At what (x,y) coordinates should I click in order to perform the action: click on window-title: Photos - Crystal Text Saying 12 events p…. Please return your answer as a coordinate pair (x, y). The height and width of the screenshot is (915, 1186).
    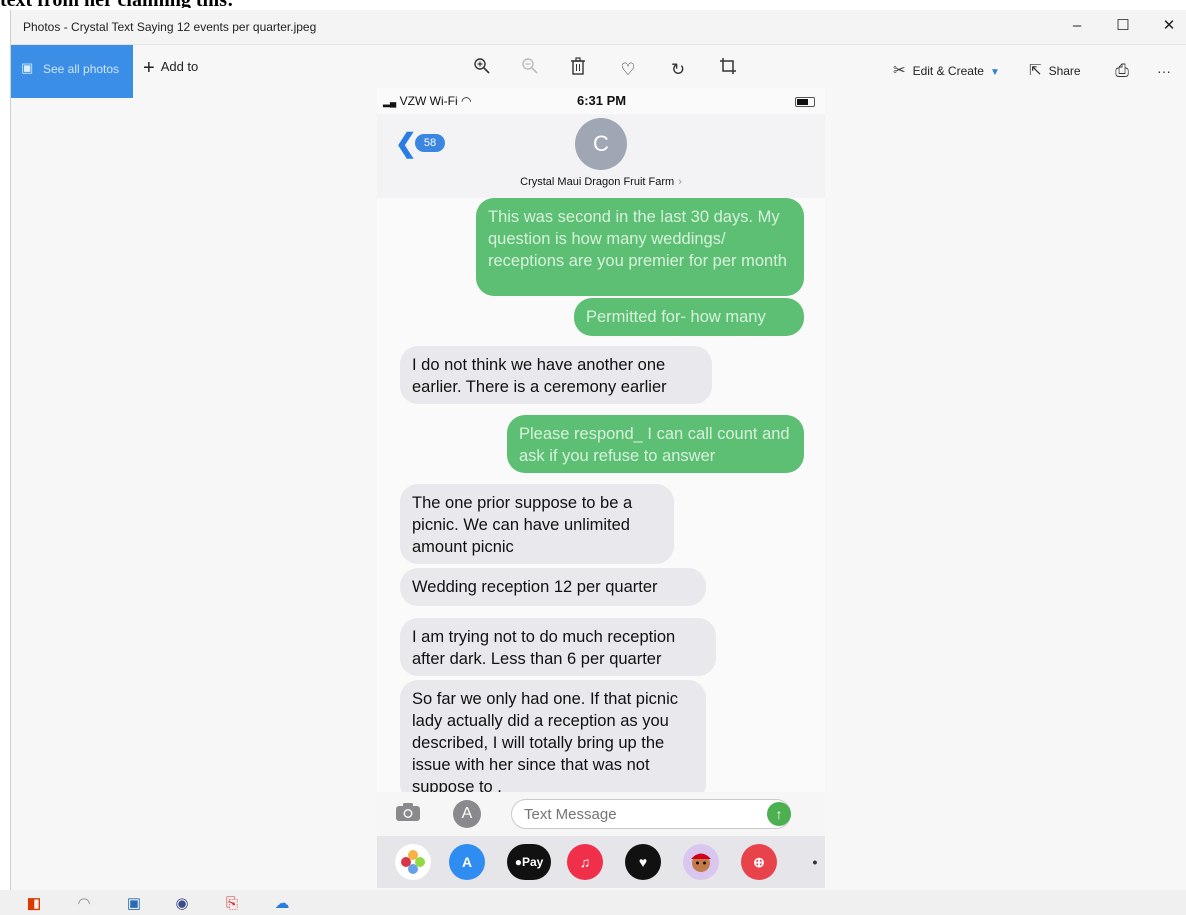
    Looking at the image, I should click on (170, 27).